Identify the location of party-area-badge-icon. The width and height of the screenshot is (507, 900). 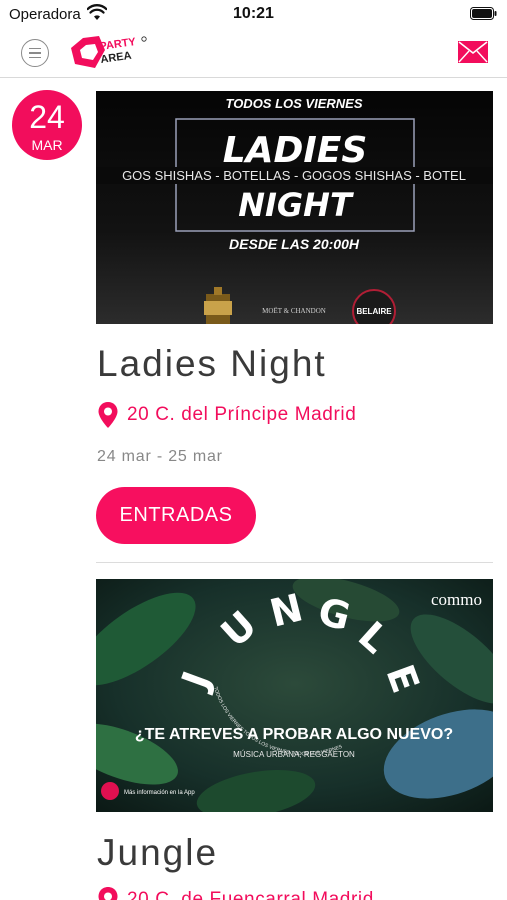
(110, 791).